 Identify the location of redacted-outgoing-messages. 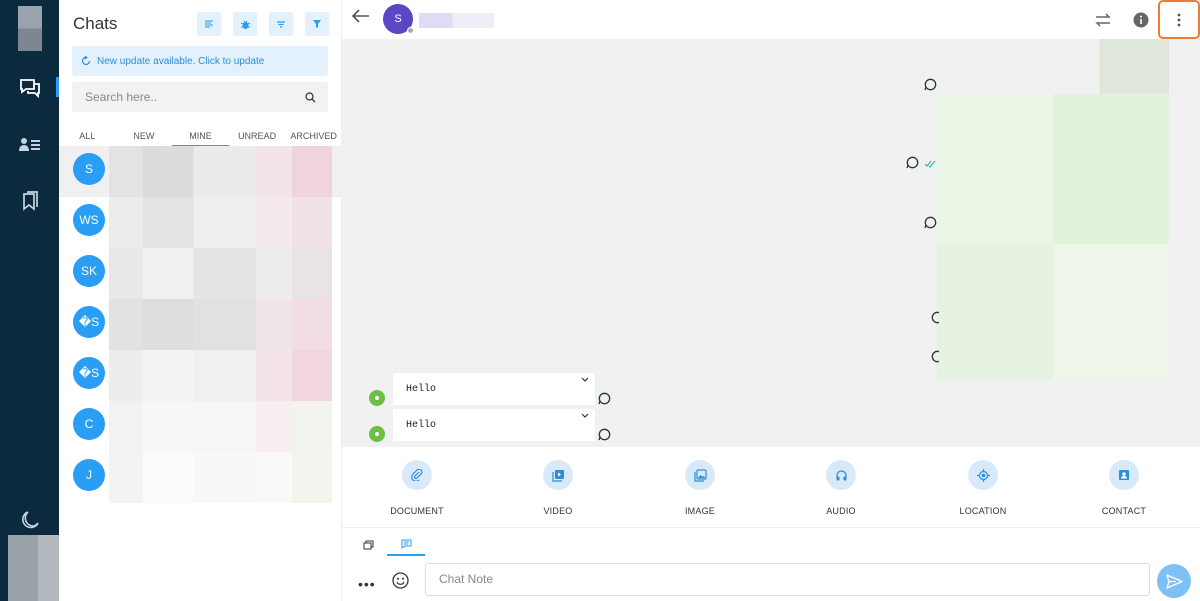
(1053, 209).